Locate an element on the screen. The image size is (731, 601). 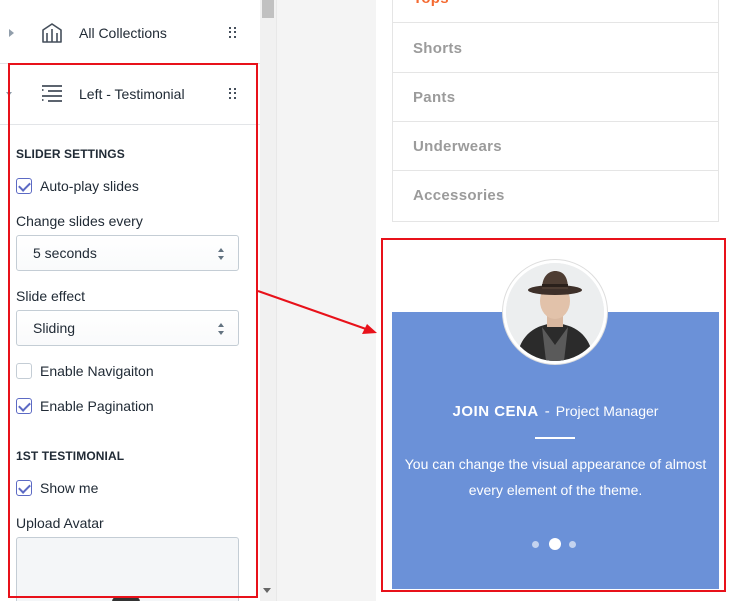
author-name: JOIN CENA is located at coordinates (495, 411).